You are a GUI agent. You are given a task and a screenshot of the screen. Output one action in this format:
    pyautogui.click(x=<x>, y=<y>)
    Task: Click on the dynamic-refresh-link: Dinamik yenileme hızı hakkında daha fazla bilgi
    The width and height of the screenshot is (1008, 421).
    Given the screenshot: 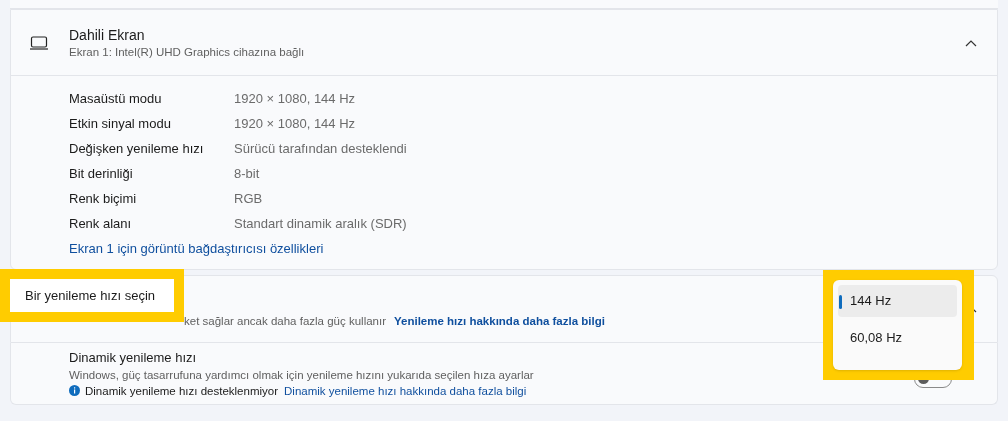 What is the action you would take?
    pyautogui.click(x=405, y=390)
    